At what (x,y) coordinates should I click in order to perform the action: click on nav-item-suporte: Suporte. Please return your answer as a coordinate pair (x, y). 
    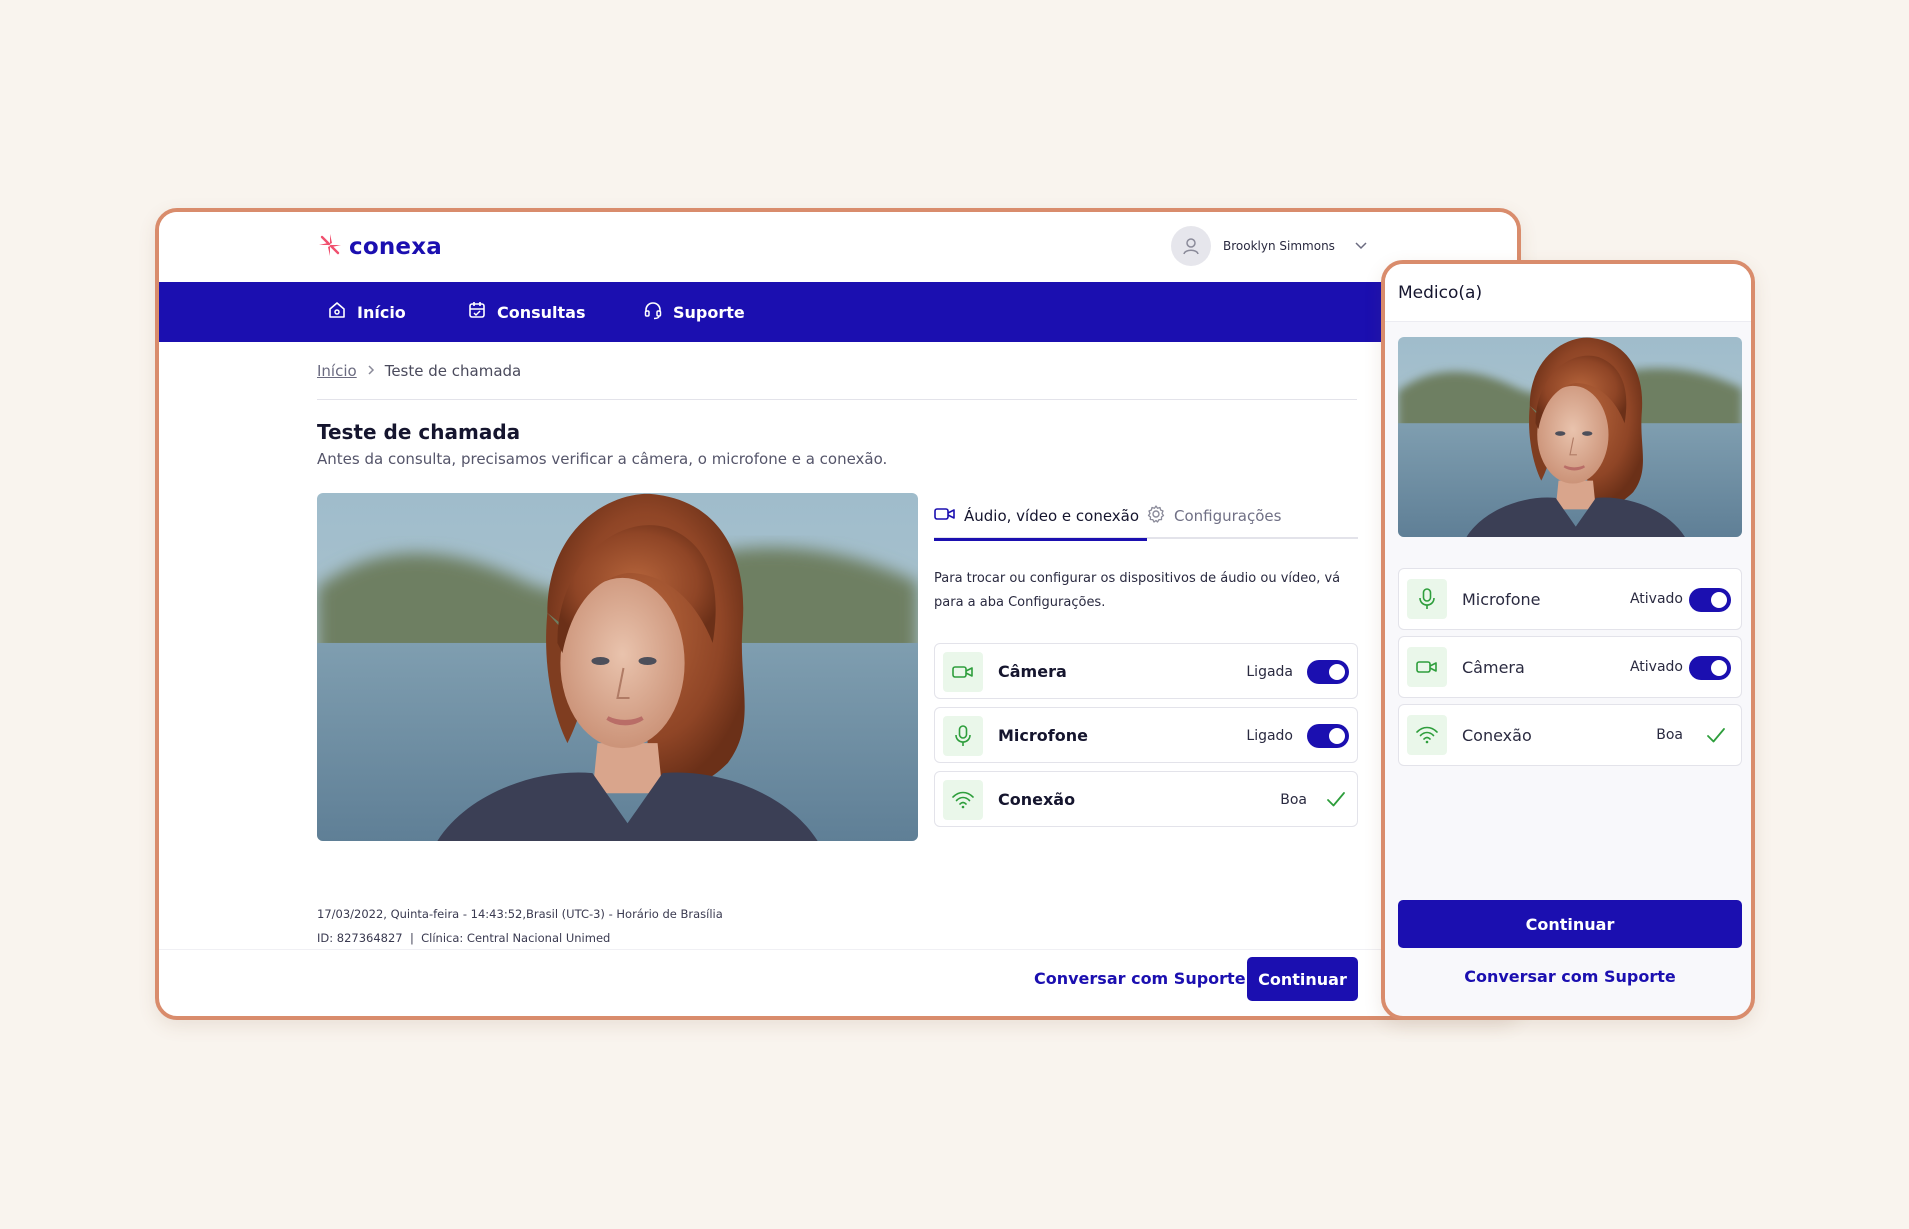
    Looking at the image, I should click on (694, 312).